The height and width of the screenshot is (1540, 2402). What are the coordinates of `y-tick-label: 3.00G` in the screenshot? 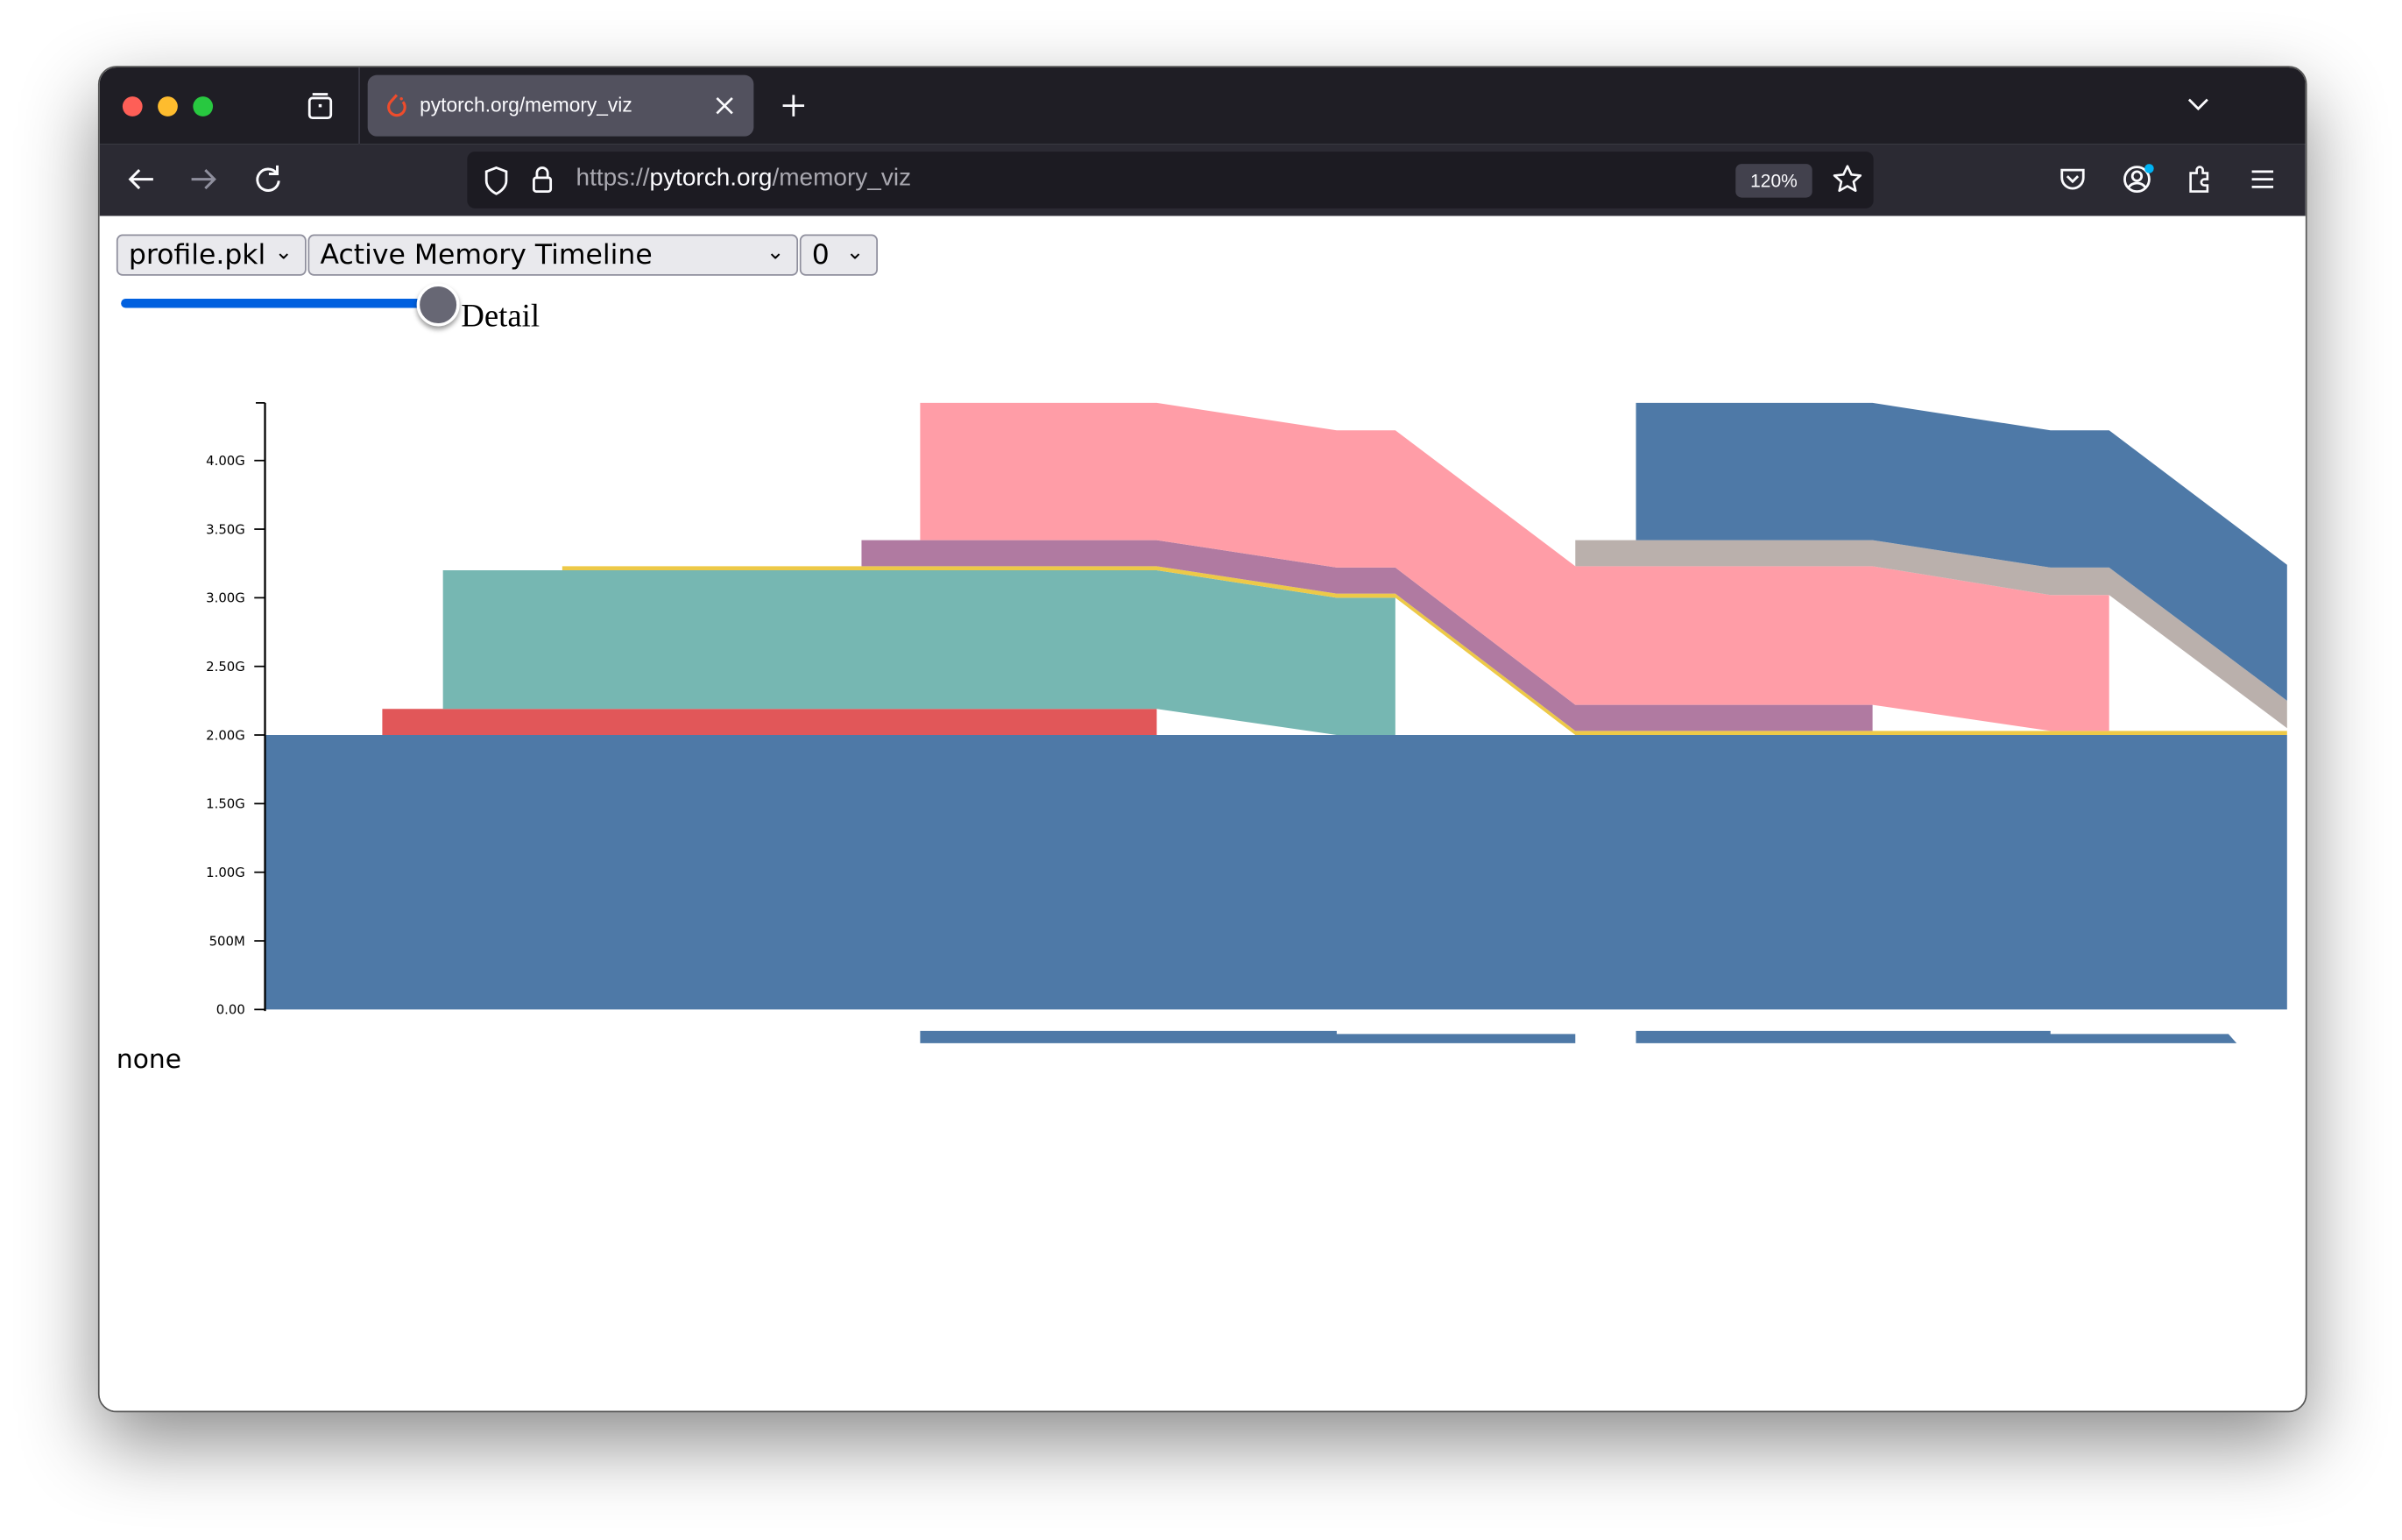 It's located at (225, 598).